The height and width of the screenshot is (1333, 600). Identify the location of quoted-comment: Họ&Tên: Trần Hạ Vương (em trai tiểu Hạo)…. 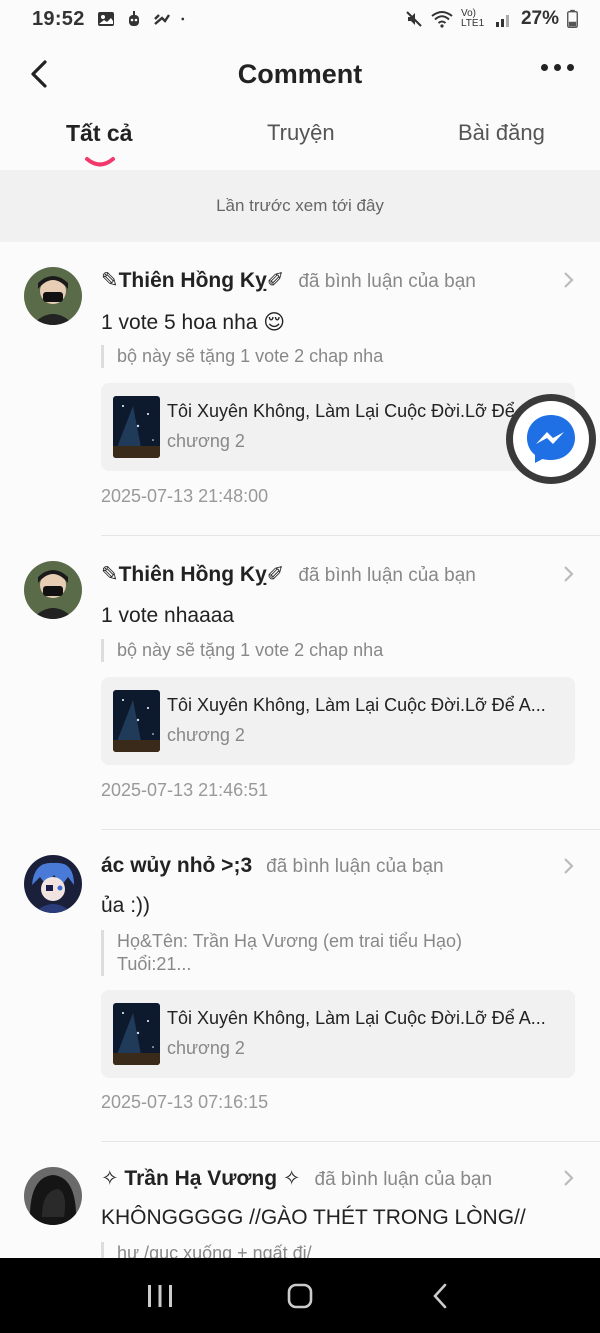
(311, 953).